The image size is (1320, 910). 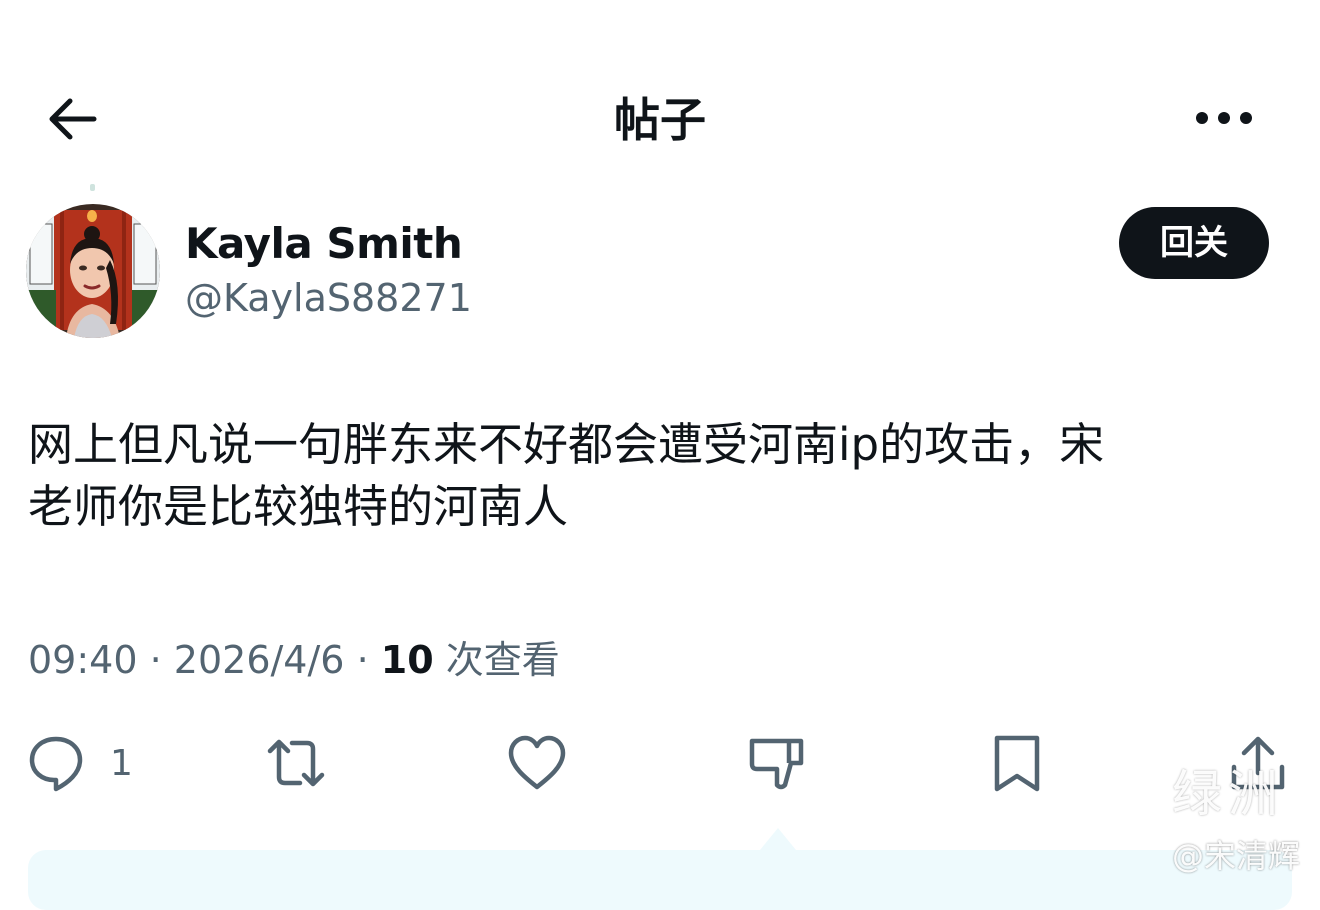 What do you see at coordinates (121, 763) in the screenshot?
I see `reply-count: 1` at bounding box center [121, 763].